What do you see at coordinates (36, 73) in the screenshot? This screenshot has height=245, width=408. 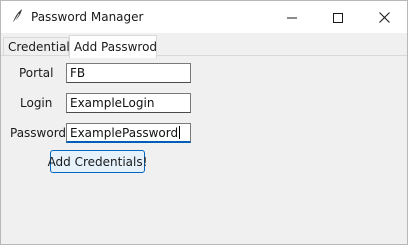 I see `portal-label: Portal` at bounding box center [36, 73].